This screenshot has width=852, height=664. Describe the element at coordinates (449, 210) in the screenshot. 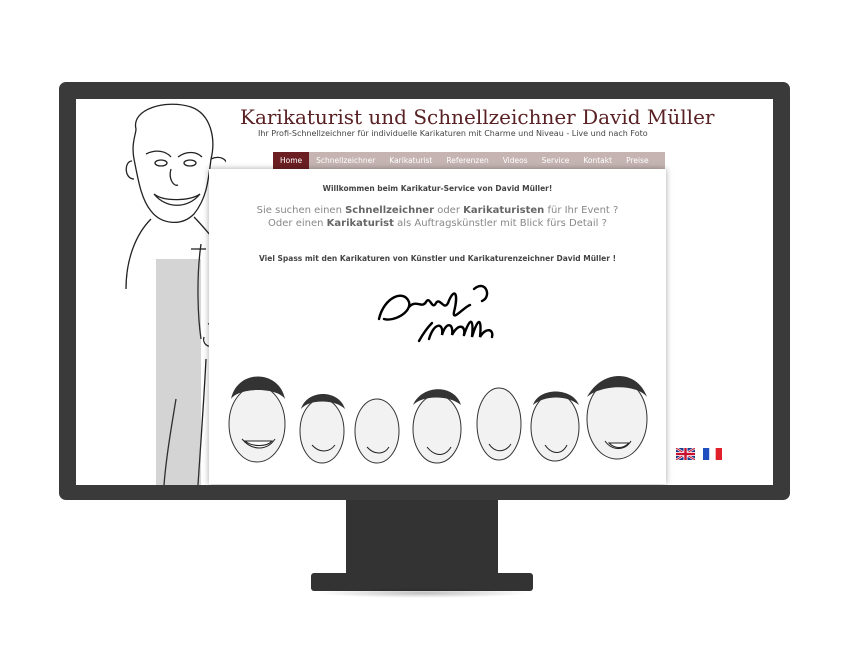

I see `intro-text-part: oder` at that location.